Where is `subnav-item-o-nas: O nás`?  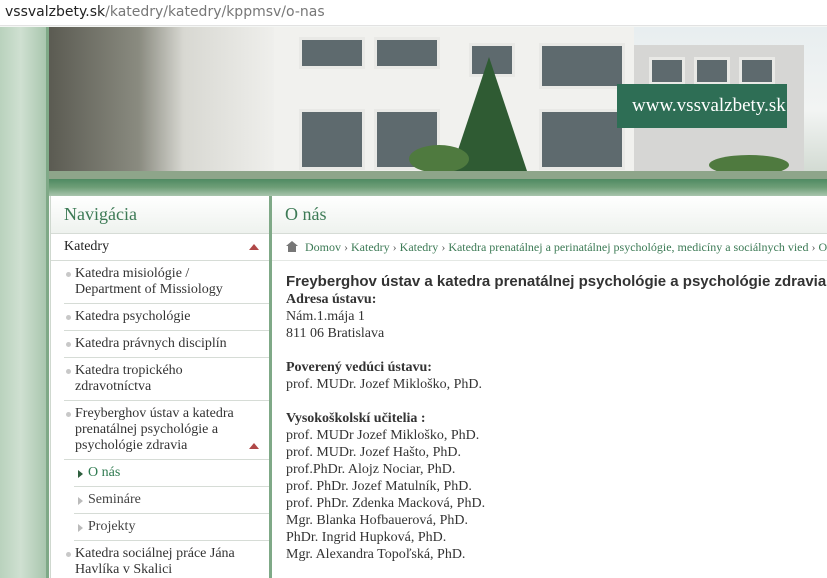
subnav-item-o-nas: O nás is located at coordinates (171, 473).